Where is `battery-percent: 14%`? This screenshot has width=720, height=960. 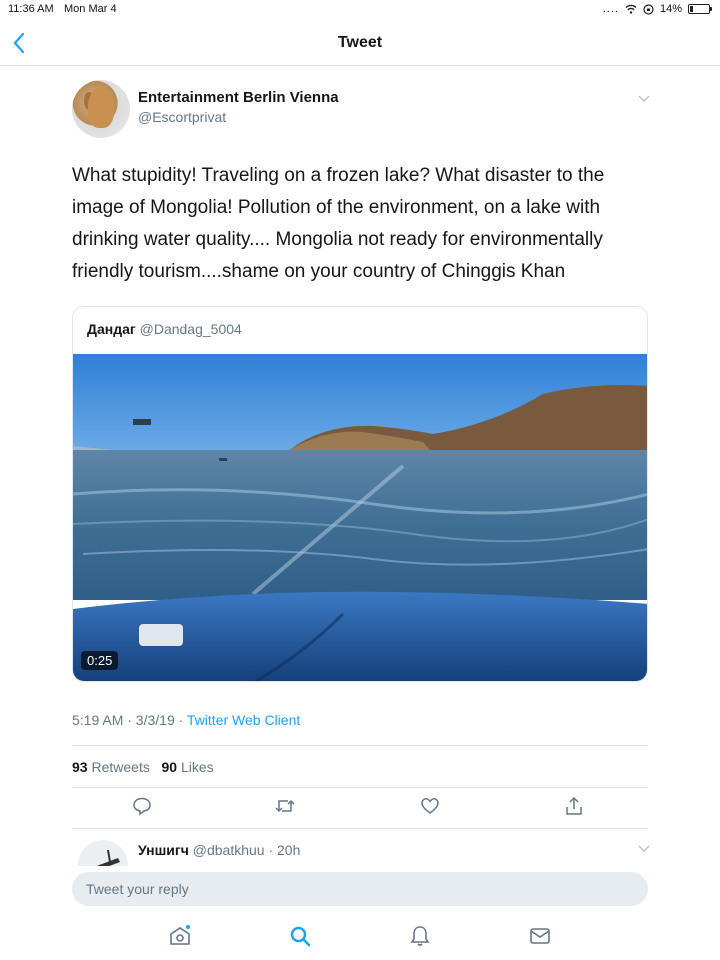 battery-percent: 14% is located at coordinates (670, 9).